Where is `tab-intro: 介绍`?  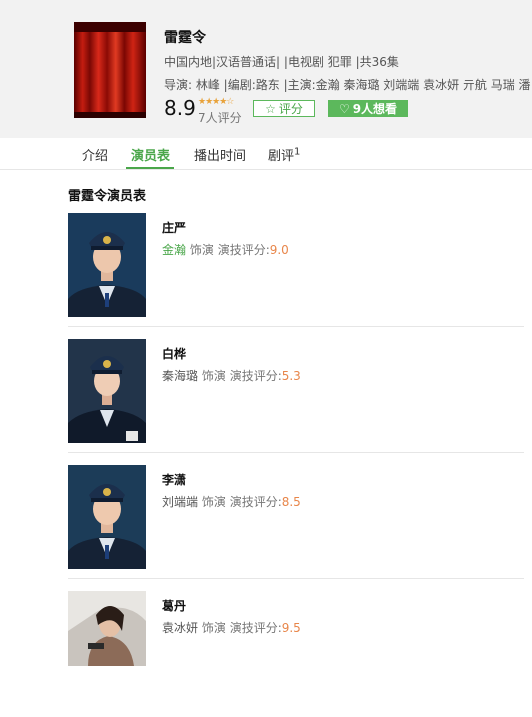 tab-intro: 介绍 is located at coordinates (95, 154).